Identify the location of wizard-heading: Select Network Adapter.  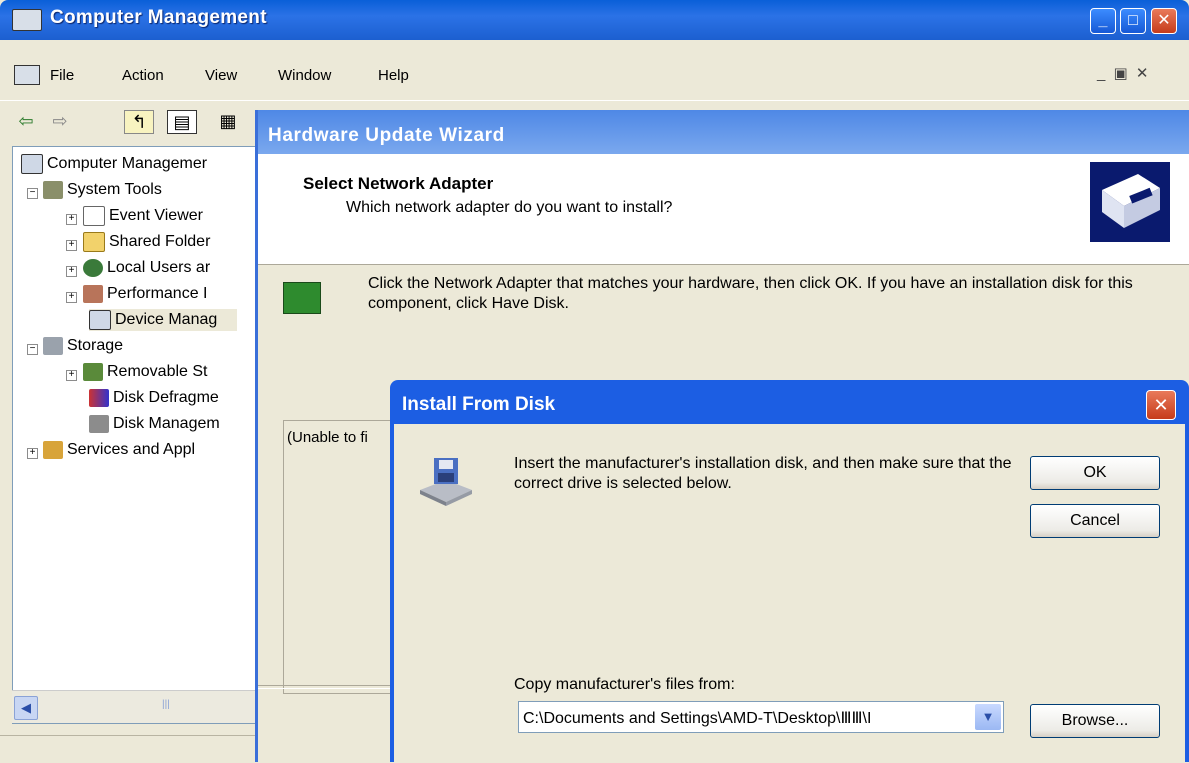
(398, 183).